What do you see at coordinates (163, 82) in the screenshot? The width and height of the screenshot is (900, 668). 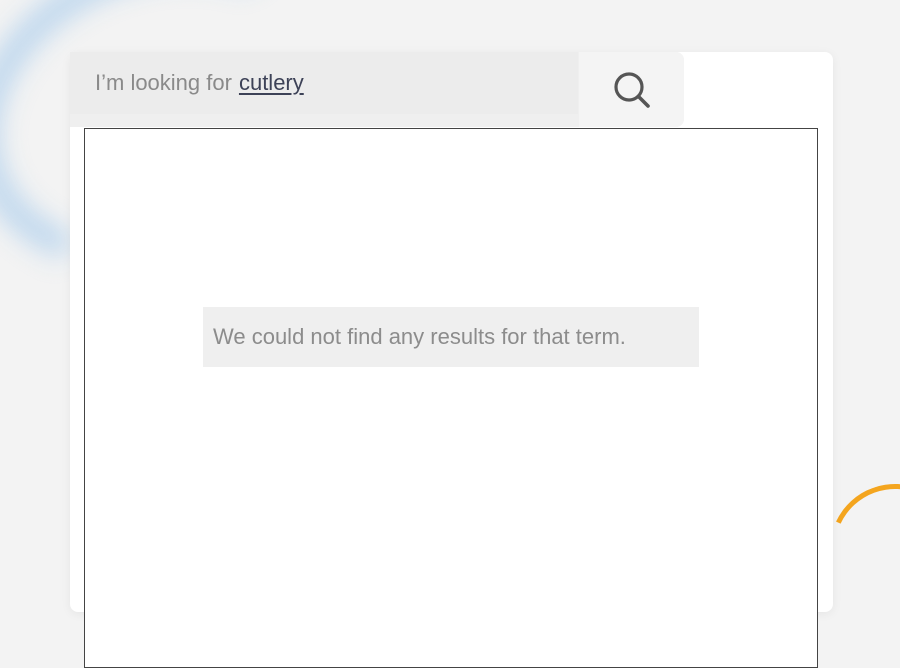 I see `search-prefix-label: I’m looking for` at bounding box center [163, 82].